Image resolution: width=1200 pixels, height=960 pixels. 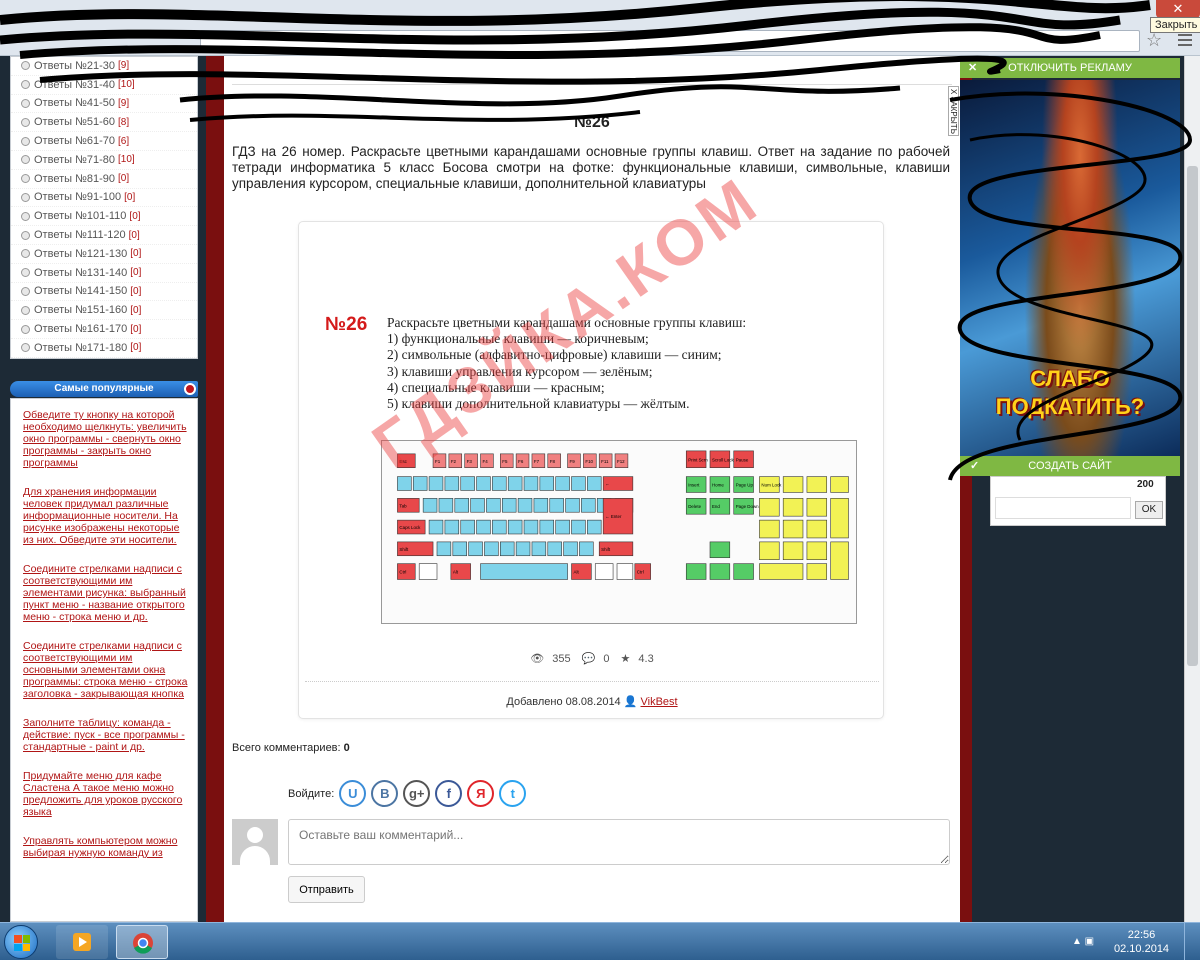 What do you see at coordinates (670, 41) in the screenshot?
I see `address-bar` at bounding box center [670, 41].